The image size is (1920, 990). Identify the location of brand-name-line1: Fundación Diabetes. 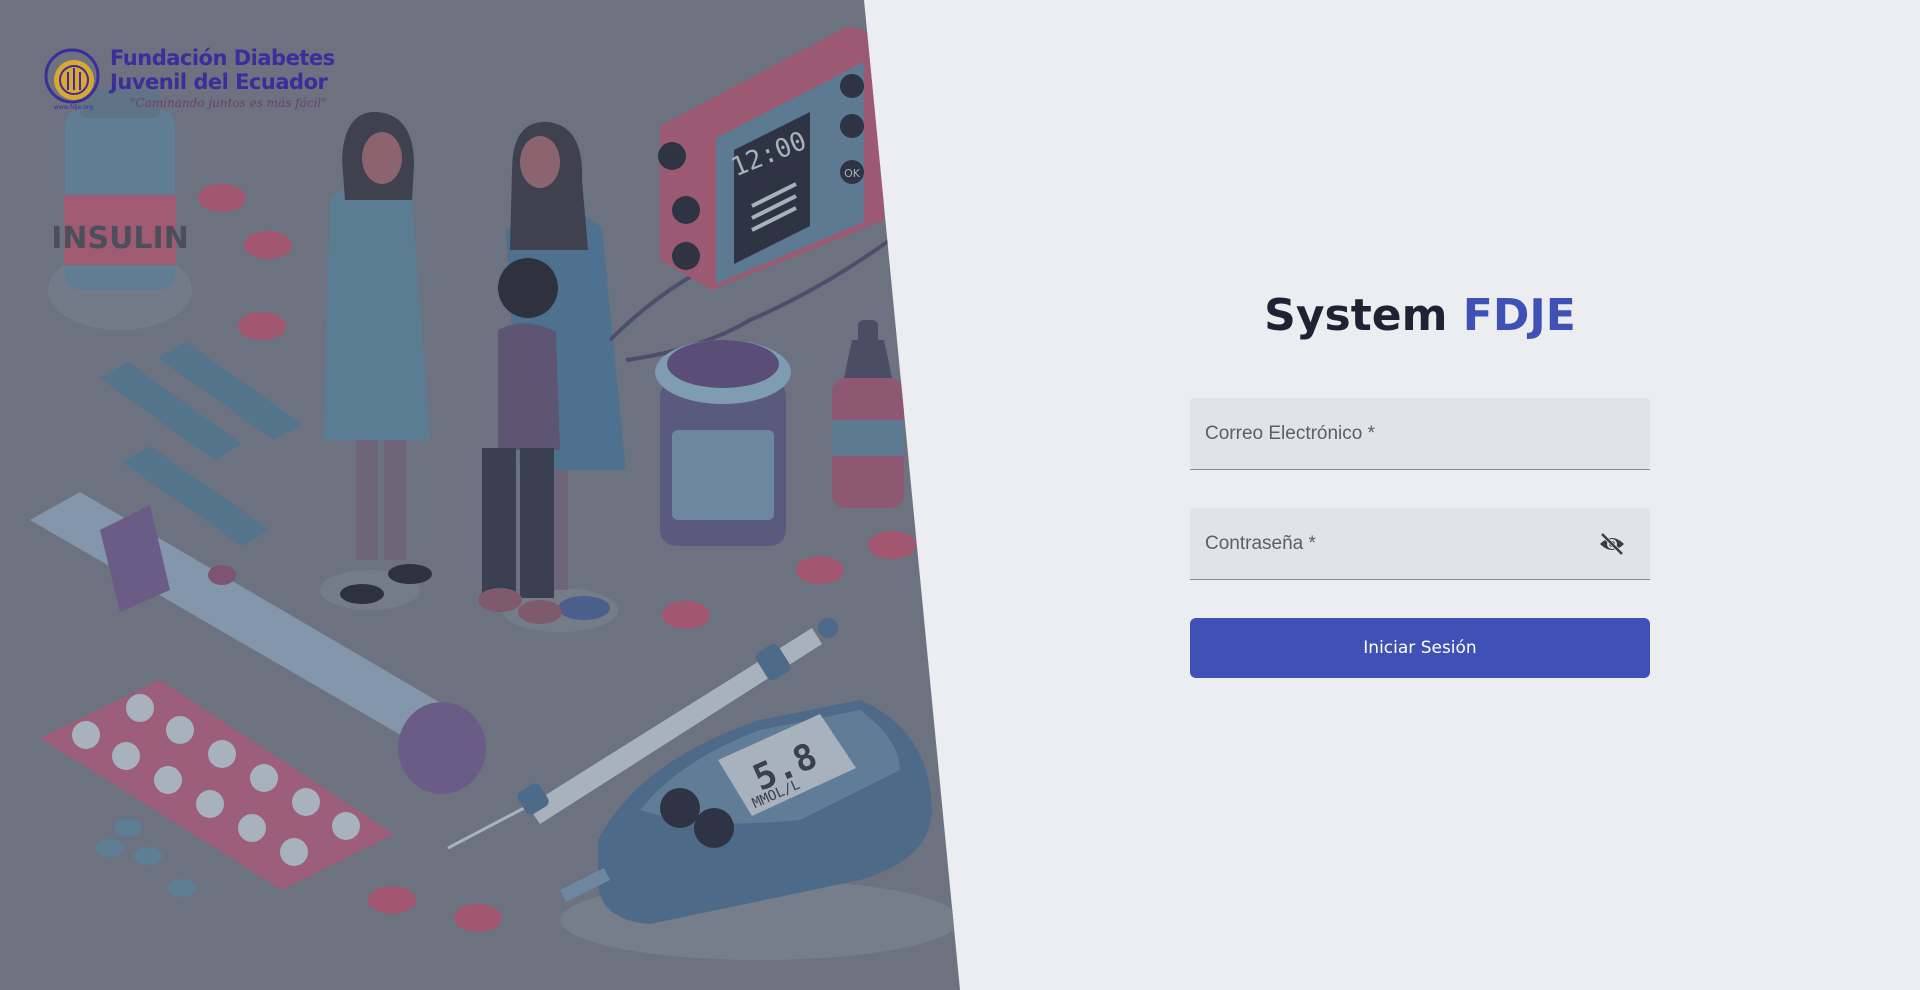
(222, 58).